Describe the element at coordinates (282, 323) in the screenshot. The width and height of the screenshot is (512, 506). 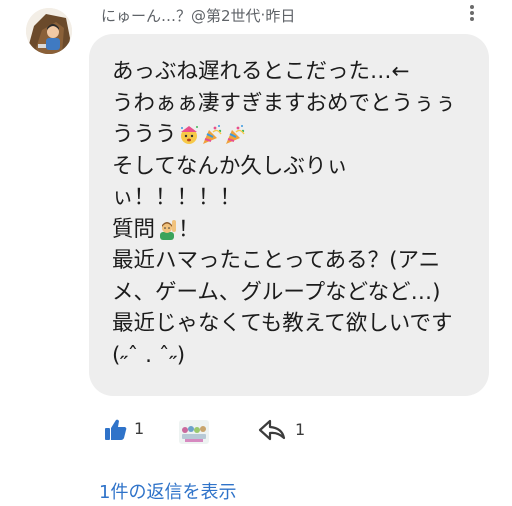
I see `message-text: 最近じゃなくても教えて欲しいです` at that location.